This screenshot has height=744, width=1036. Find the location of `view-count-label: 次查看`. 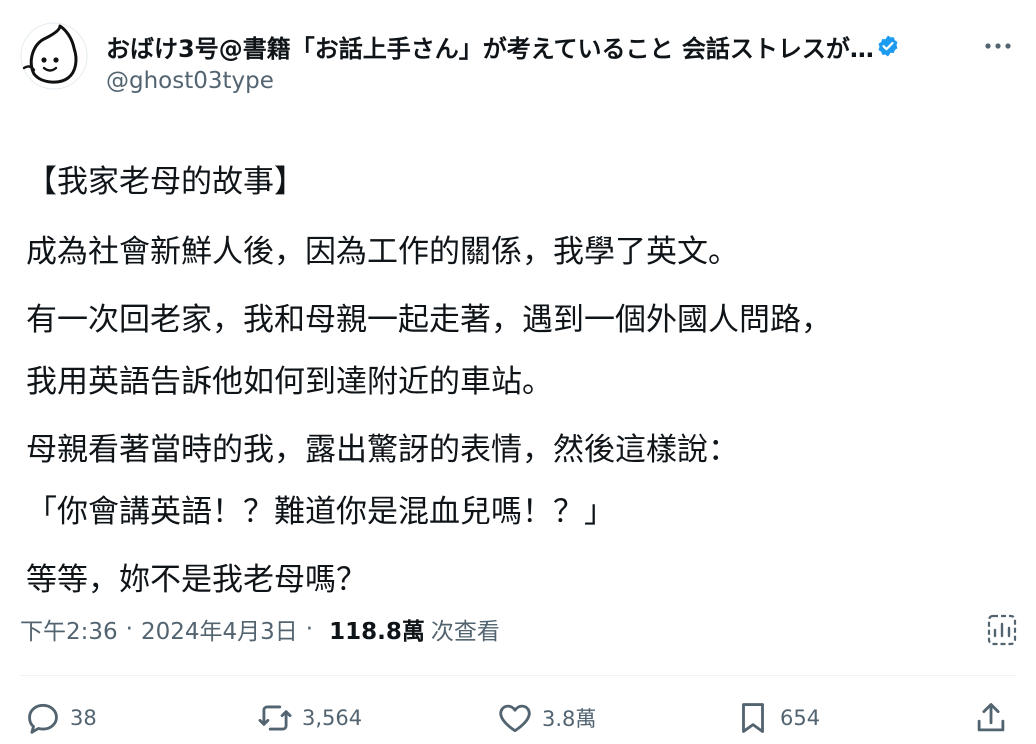

view-count-label: 次查看 is located at coordinates (465, 632).